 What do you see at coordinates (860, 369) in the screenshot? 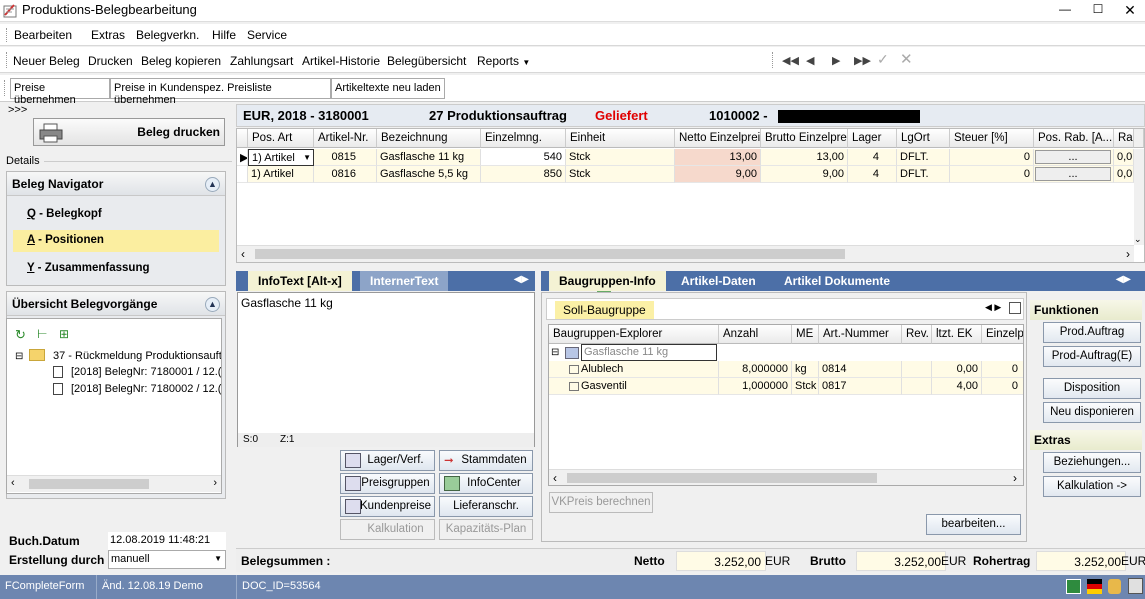
I see `table-cell: 0814` at bounding box center [860, 369].